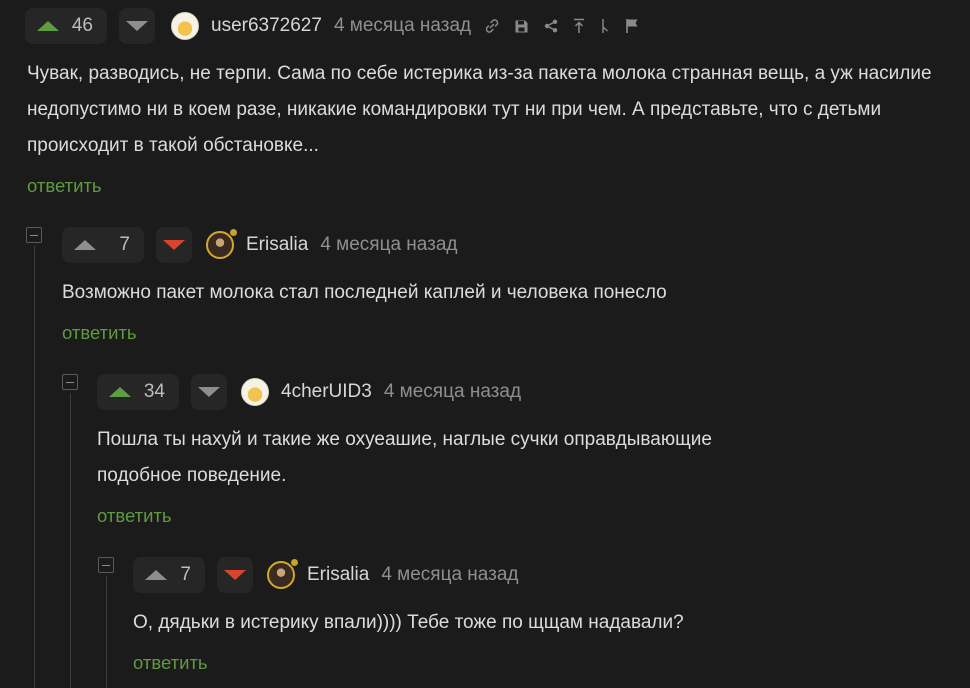  Describe the element at coordinates (138, 392) in the screenshot. I see `upvote-button: 34` at that location.